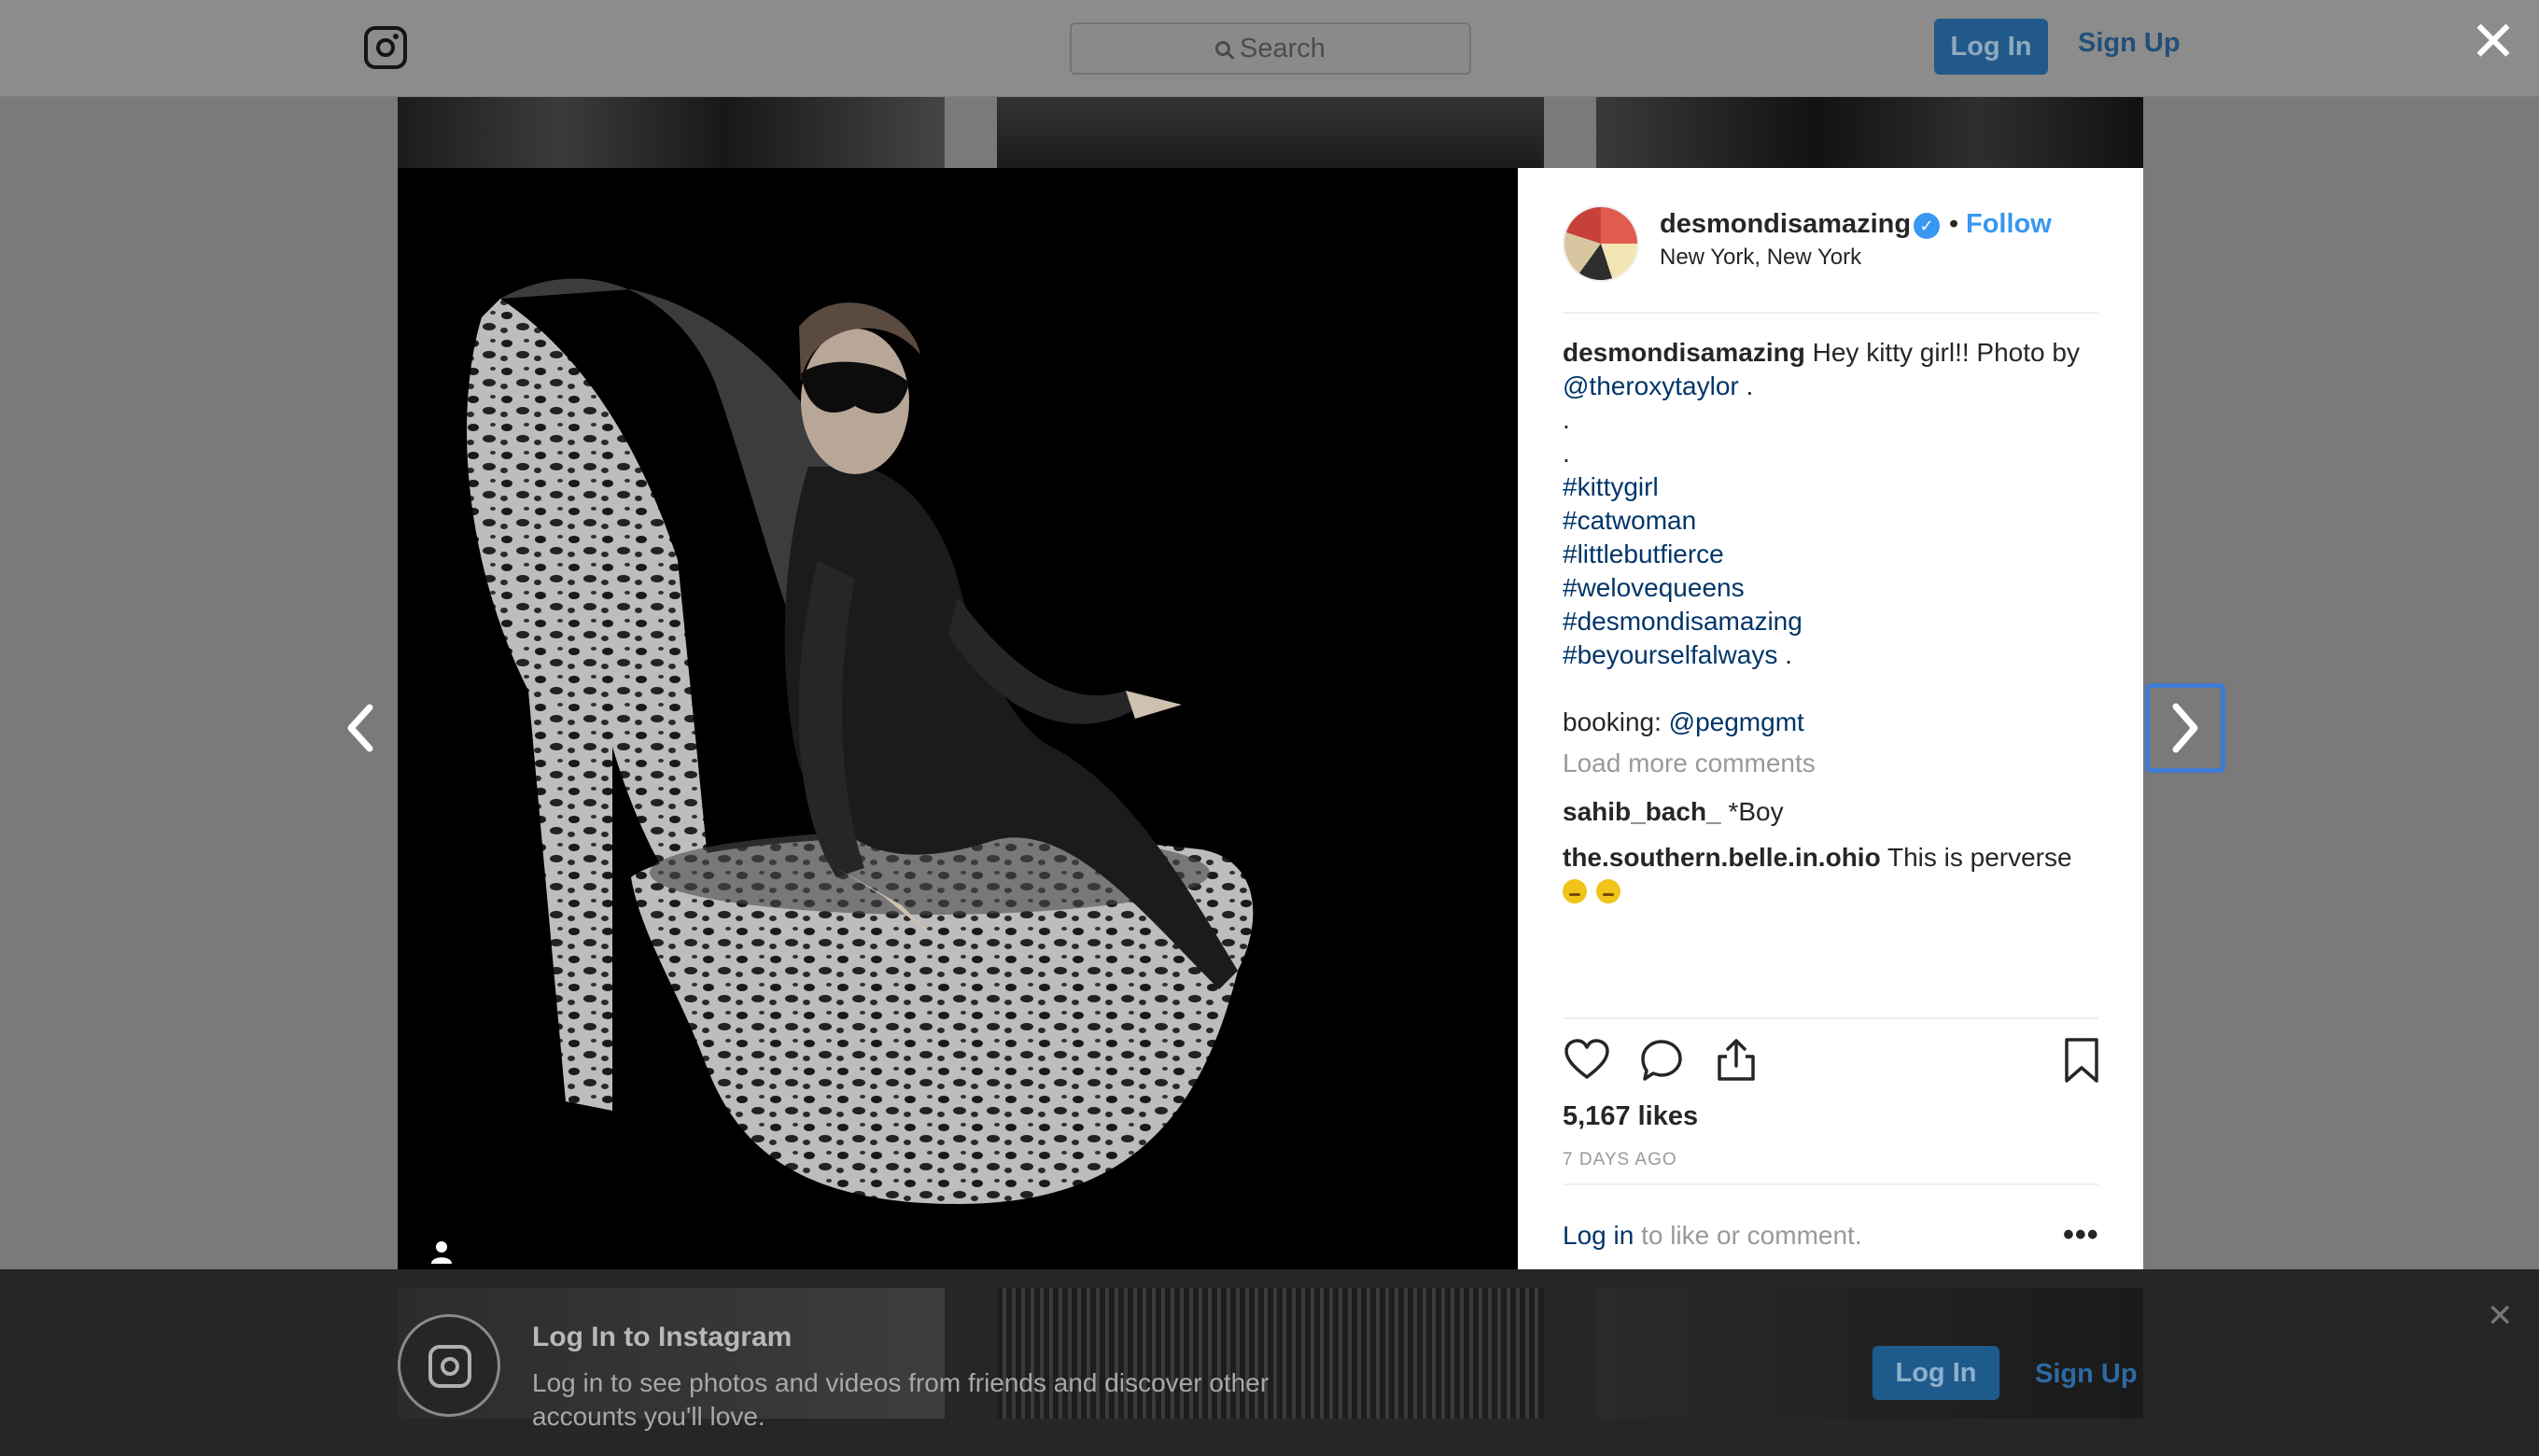 Image resolution: width=2539 pixels, height=1456 pixels. Describe the element at coordinates (1722, 857) in the screenshot. I see `comment-username: the.southern.belle.in.ohio` at that location.